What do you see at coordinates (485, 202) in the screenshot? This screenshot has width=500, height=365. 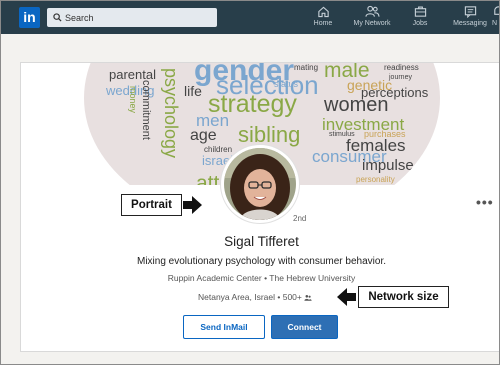 I see `more-options-button: •••` at bounding box center [485, 202].